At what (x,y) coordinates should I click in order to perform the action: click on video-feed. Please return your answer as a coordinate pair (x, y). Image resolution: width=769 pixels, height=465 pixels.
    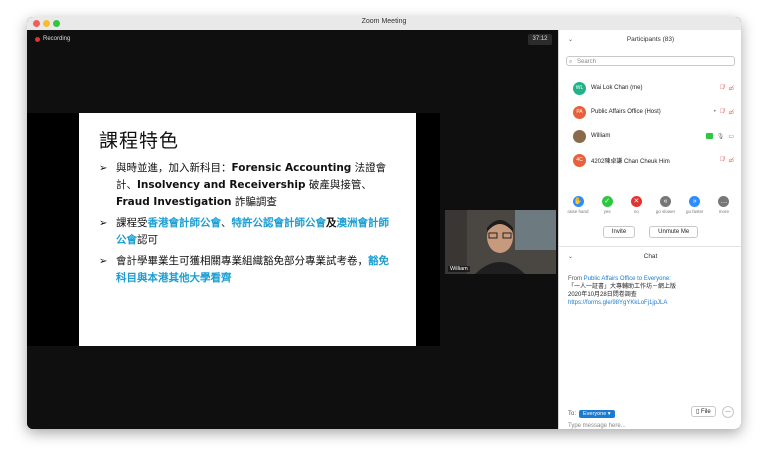
    Looking at the image, I should click on (500, 242).